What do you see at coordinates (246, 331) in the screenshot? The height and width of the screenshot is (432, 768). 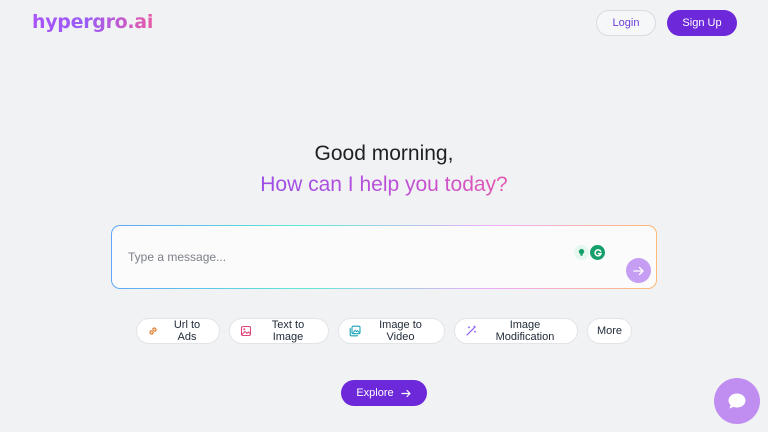 I see `image-icon` at bounding box center [246, 331].